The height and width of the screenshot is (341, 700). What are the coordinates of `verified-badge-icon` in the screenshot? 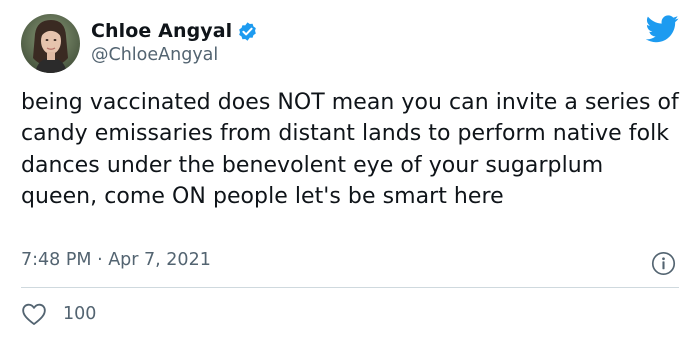 It's located at (247, 31).